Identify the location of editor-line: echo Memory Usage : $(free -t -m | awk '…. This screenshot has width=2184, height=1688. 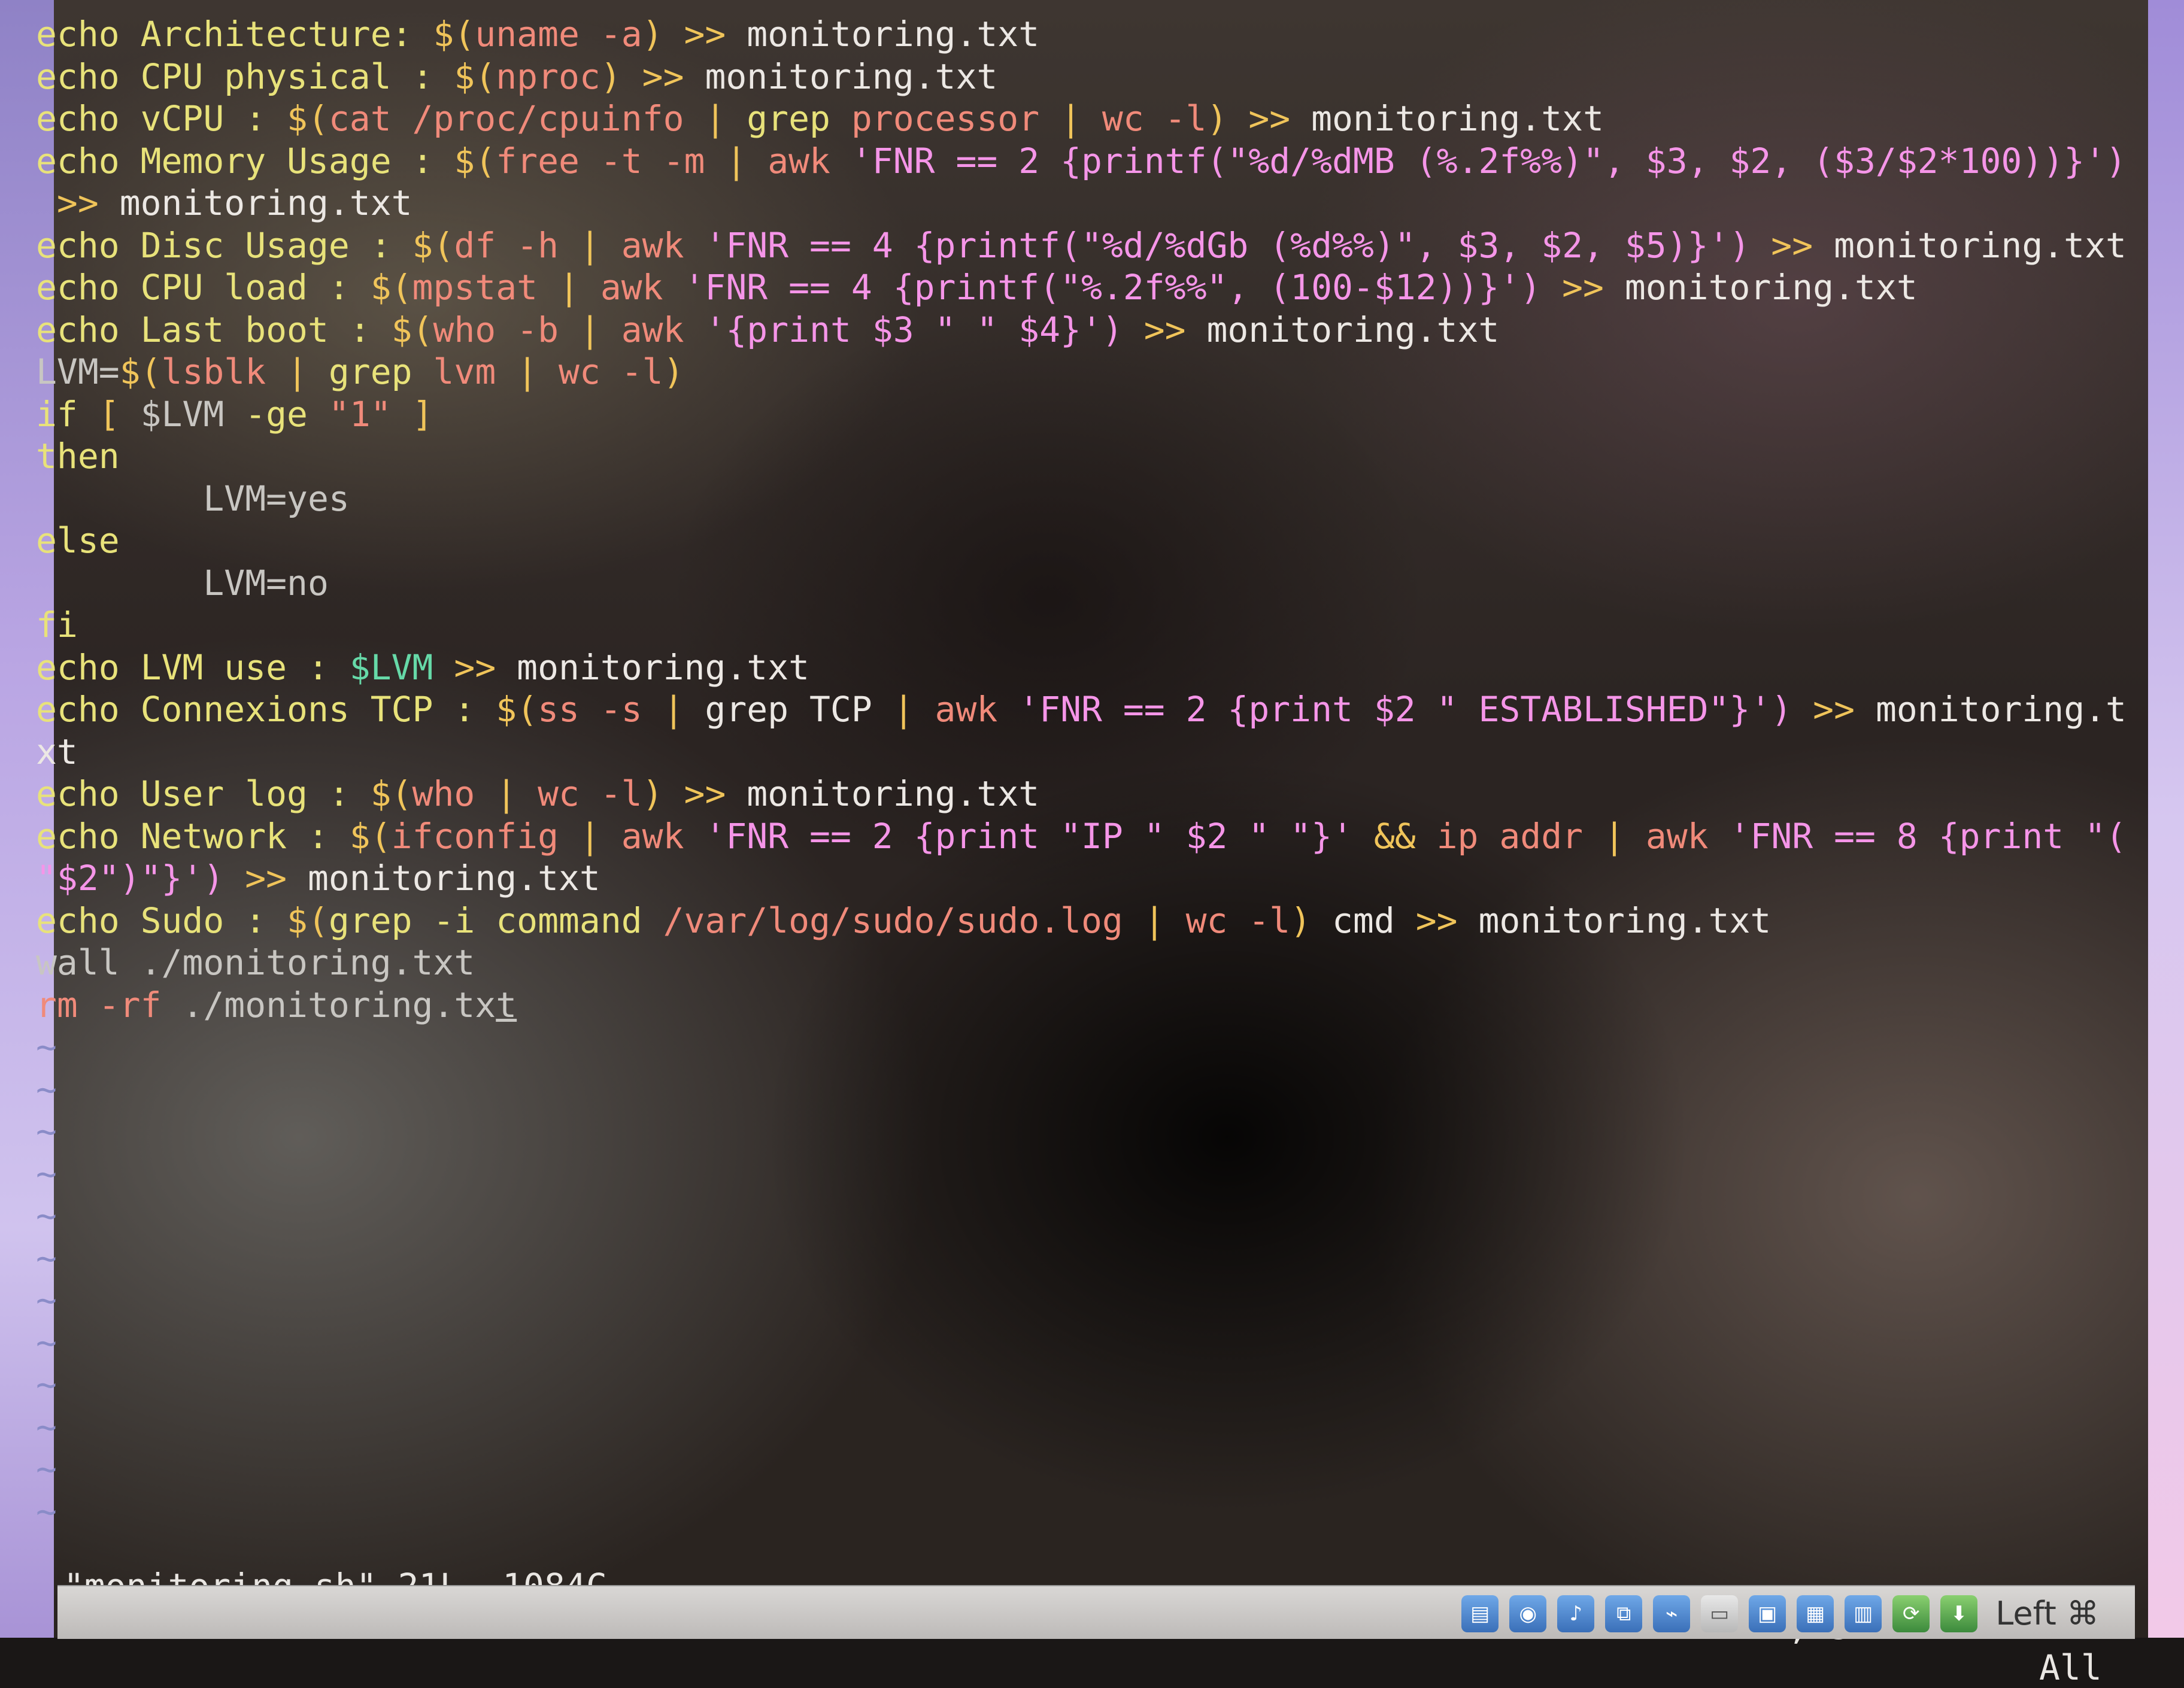
(1093, 161).